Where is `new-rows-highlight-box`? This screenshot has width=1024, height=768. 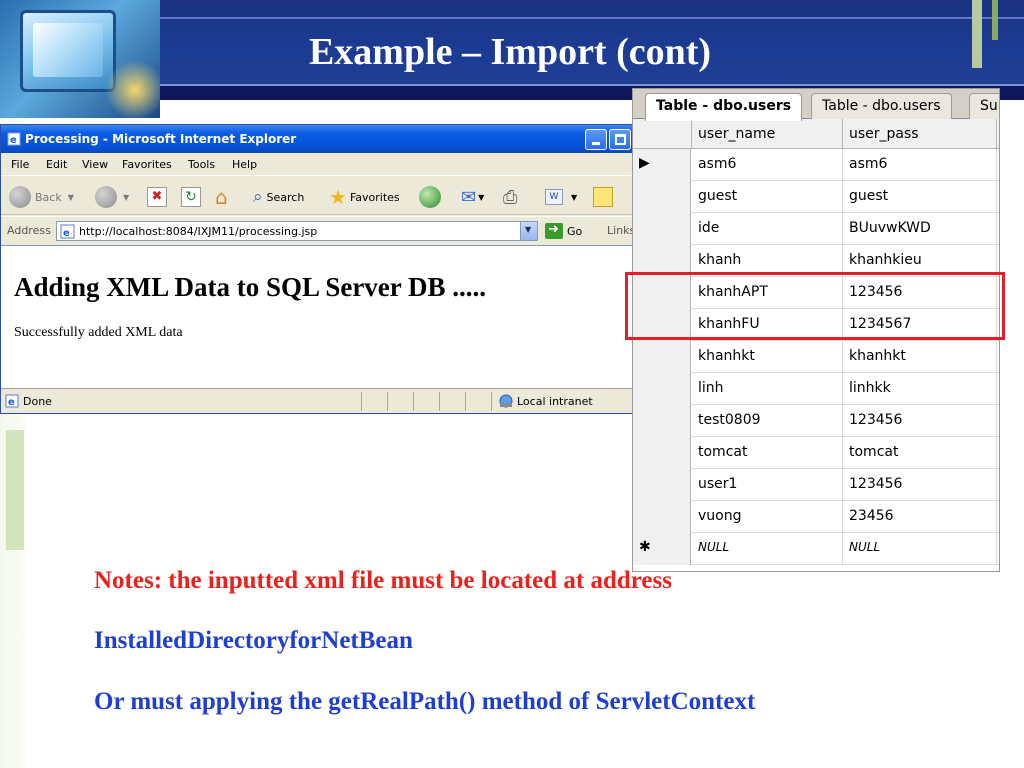
new-rows-highlight-box is located at coordinates (815, 306).